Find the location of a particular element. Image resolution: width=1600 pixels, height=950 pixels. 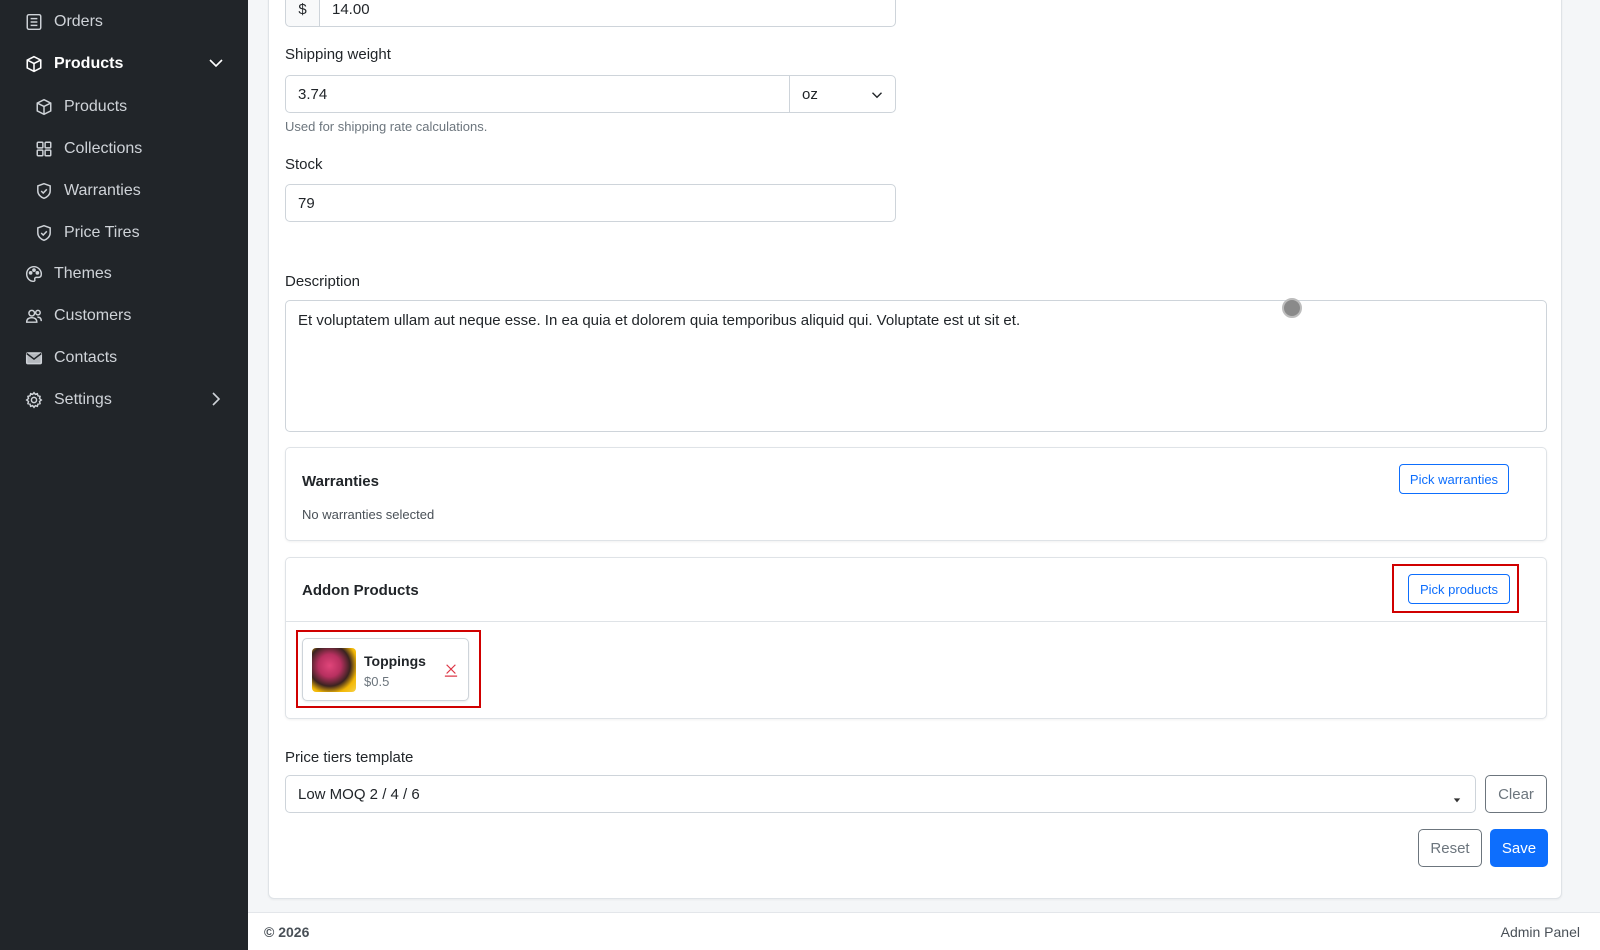

sidebar-item-customers: Customers is located at coordinates (124, 316).